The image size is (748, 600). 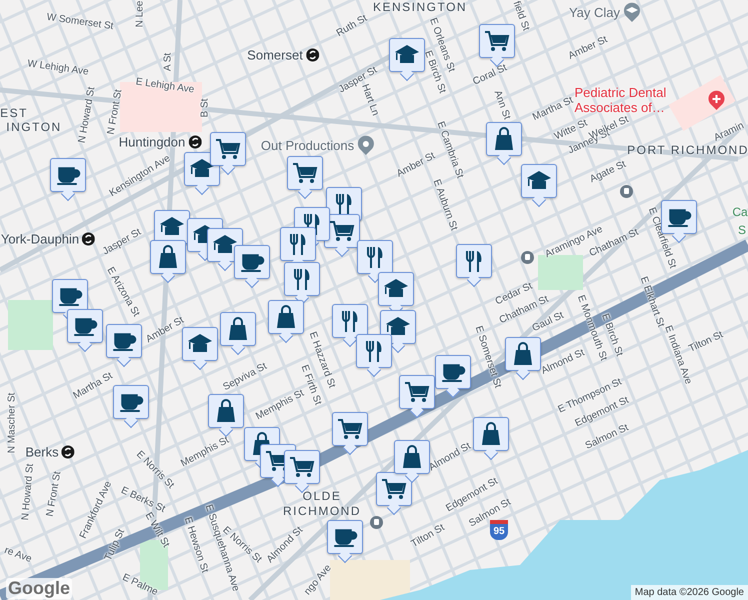 What do you see at coordinates (30, 325) in the screenshot?
I see `park-area` at bounding box center [30, 325].